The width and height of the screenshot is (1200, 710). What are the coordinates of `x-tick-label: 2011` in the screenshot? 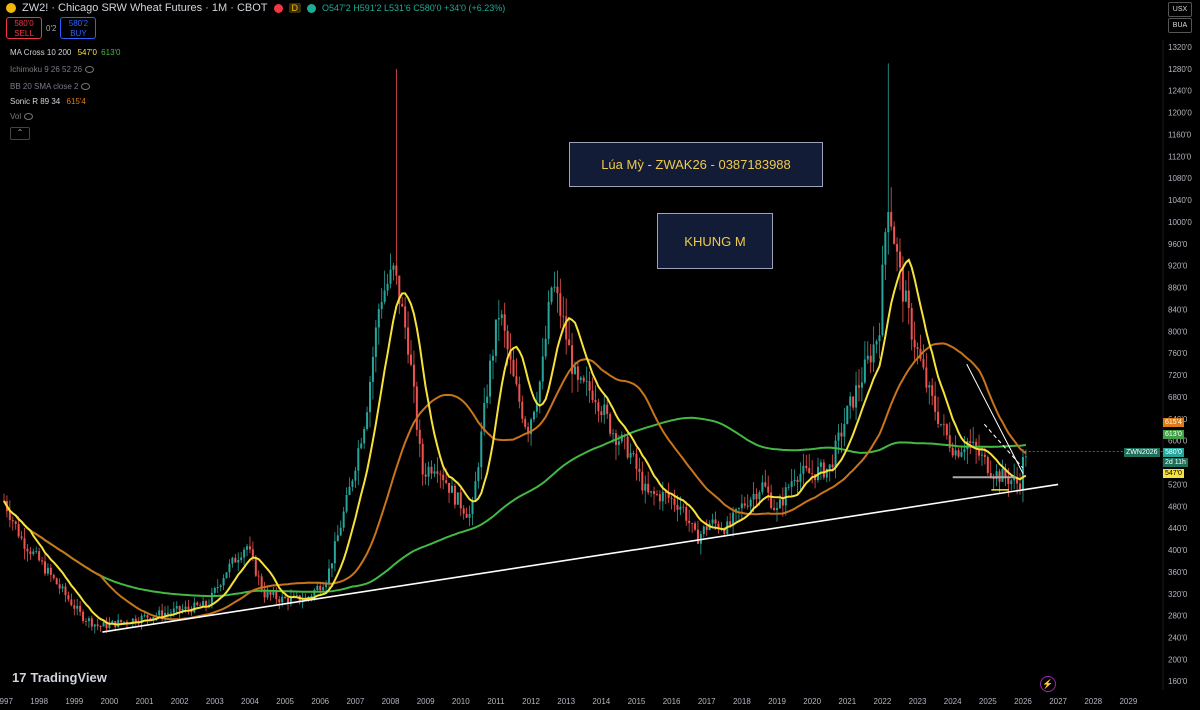 It's located at (496, 701).